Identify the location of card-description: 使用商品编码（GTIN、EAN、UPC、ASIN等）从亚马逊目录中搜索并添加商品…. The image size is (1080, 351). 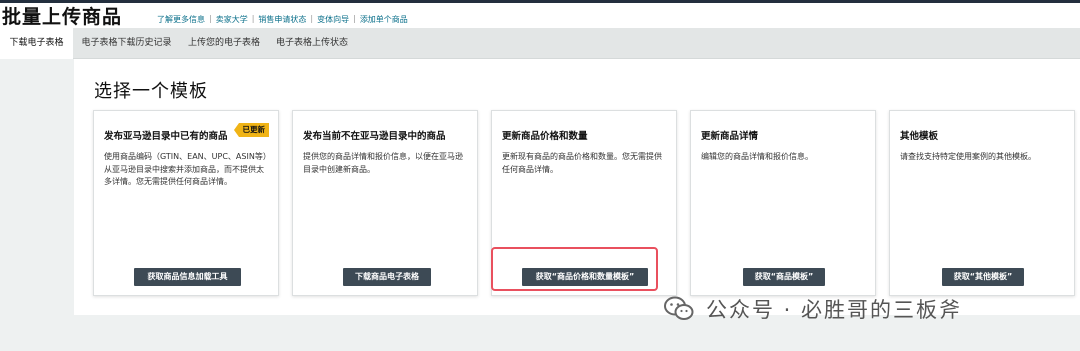
(185, 169).